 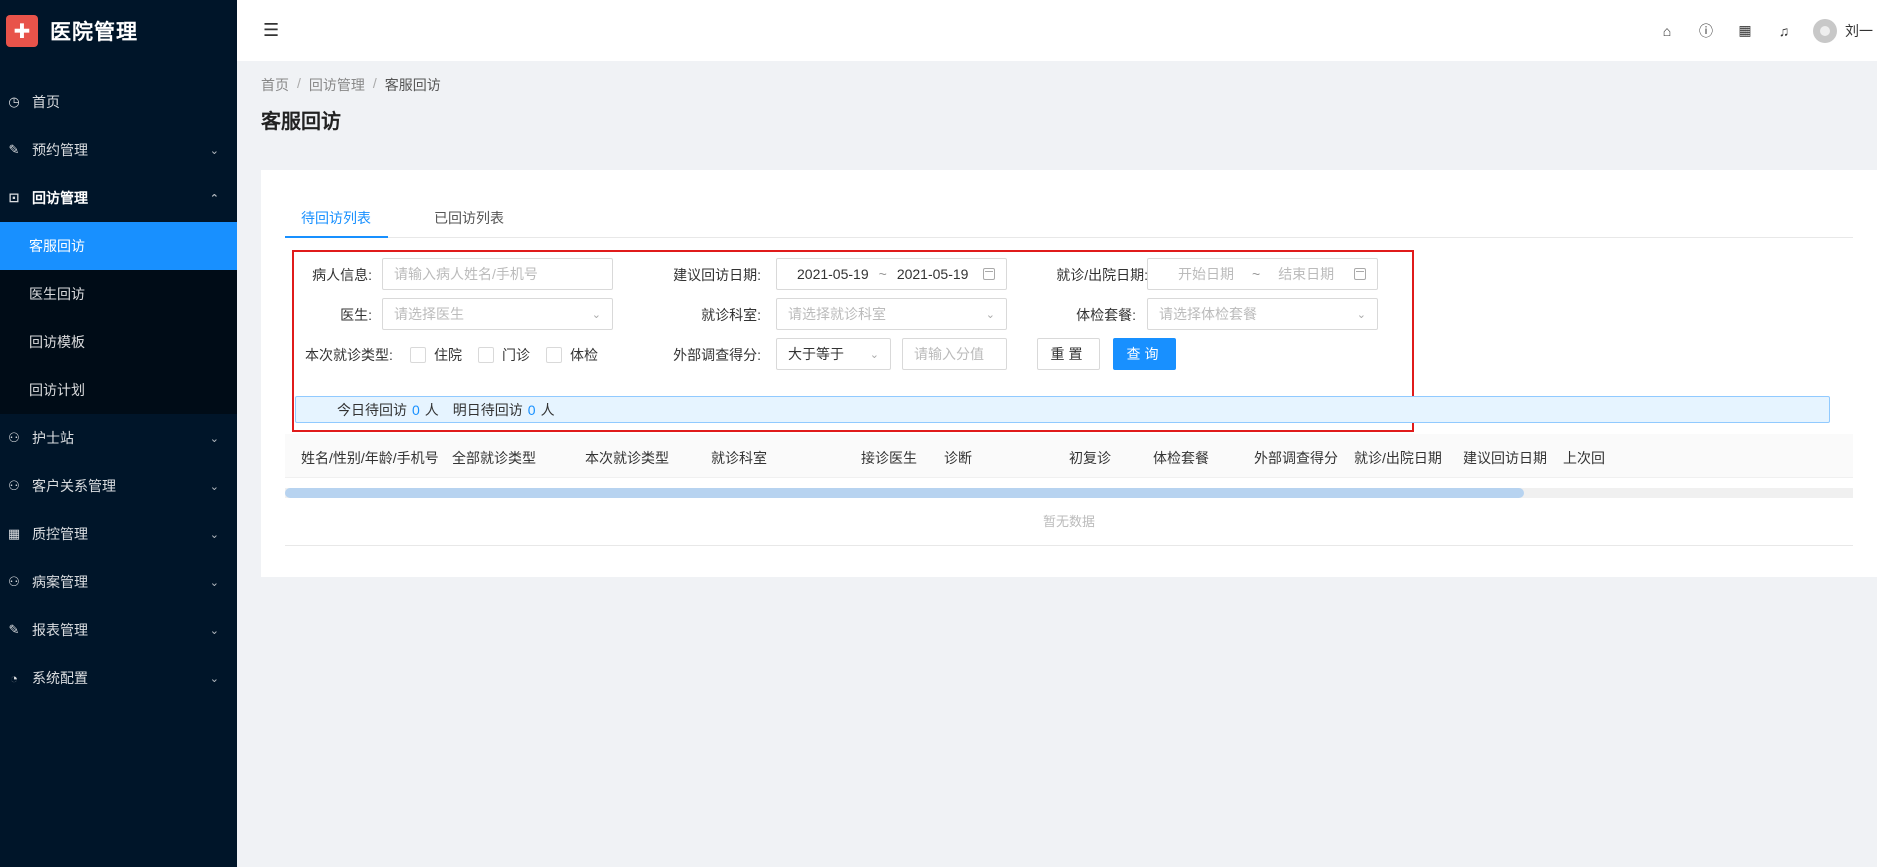 I want to click on visit-date-range: 开始日期 ~ 结束日期, so click(x=1262, y=274).